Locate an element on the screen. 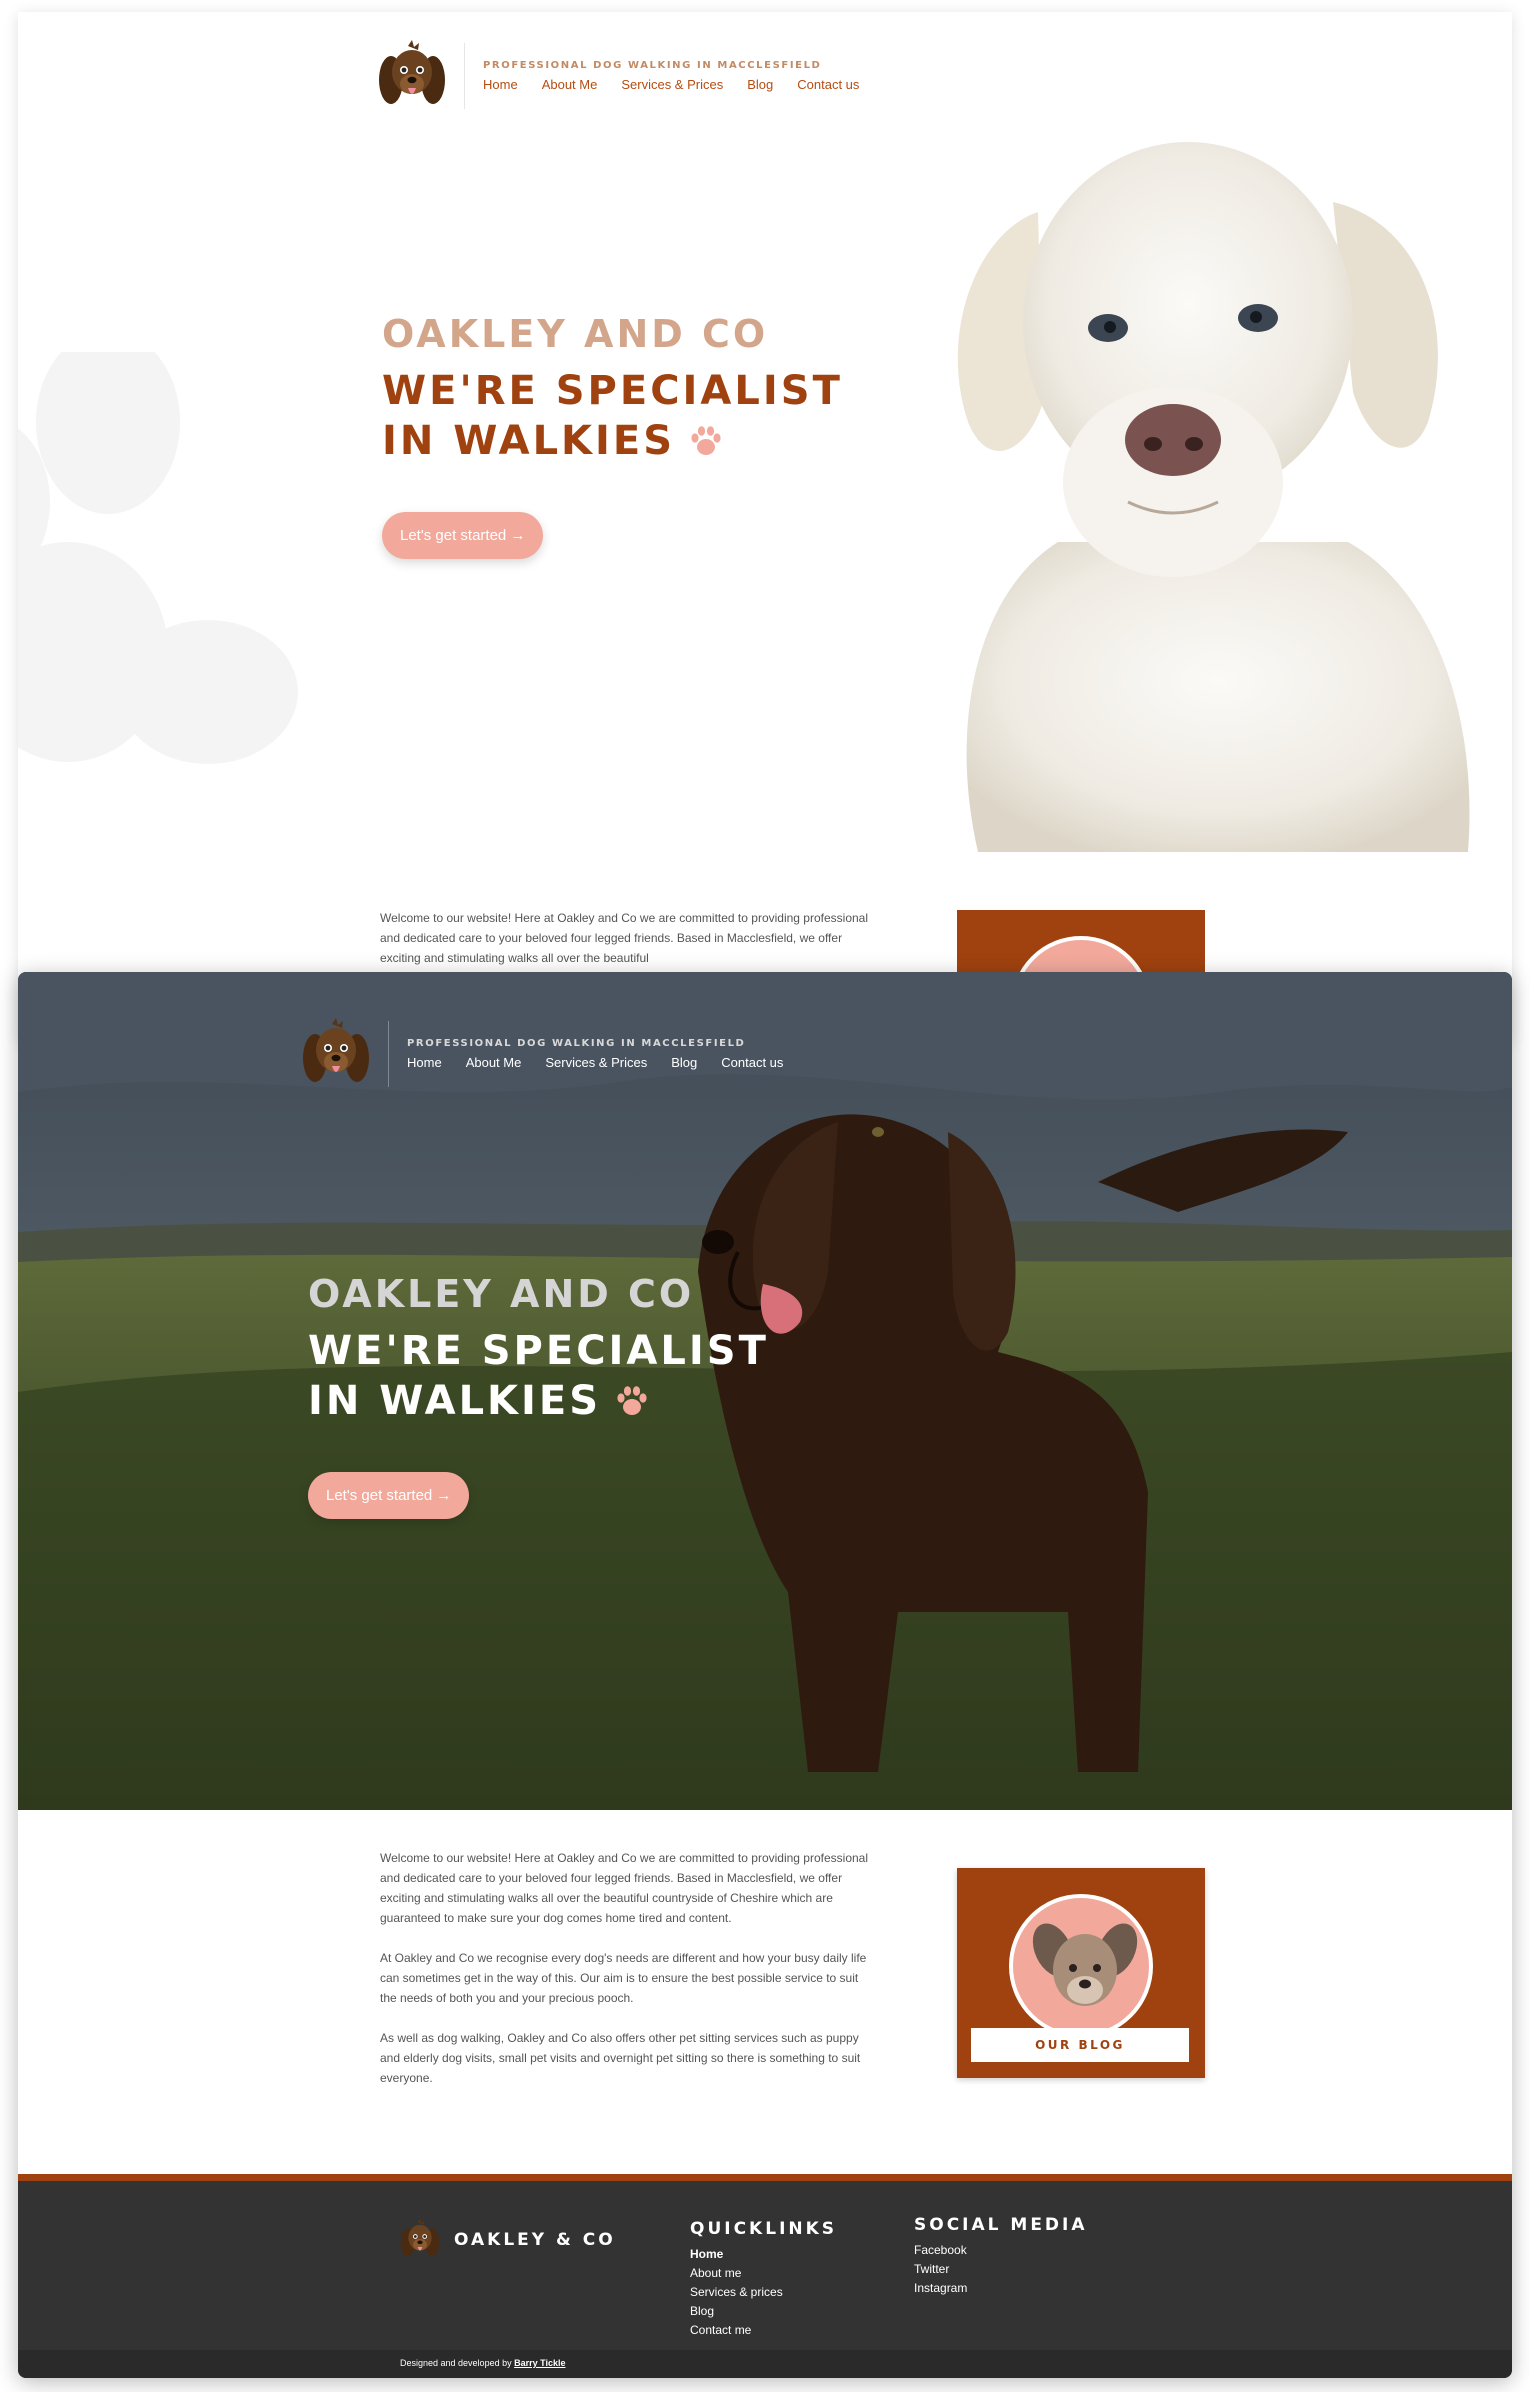  credit-prefix: Designed and developed by is located at coordinates (456, 2363).